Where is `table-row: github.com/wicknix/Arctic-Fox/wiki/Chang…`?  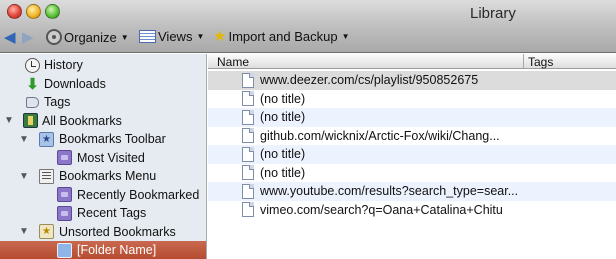 table-row: github.com/wicknix/Arctic-Fox/wiki/Chang… is located at coordinates (412, 136).